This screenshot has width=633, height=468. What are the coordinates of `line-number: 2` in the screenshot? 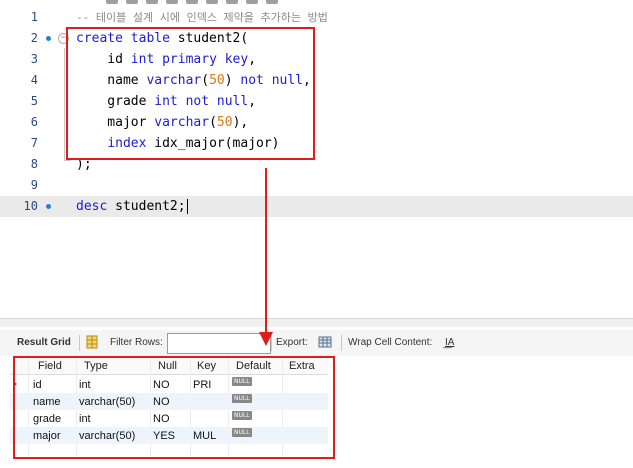 It's located at (34, 38).